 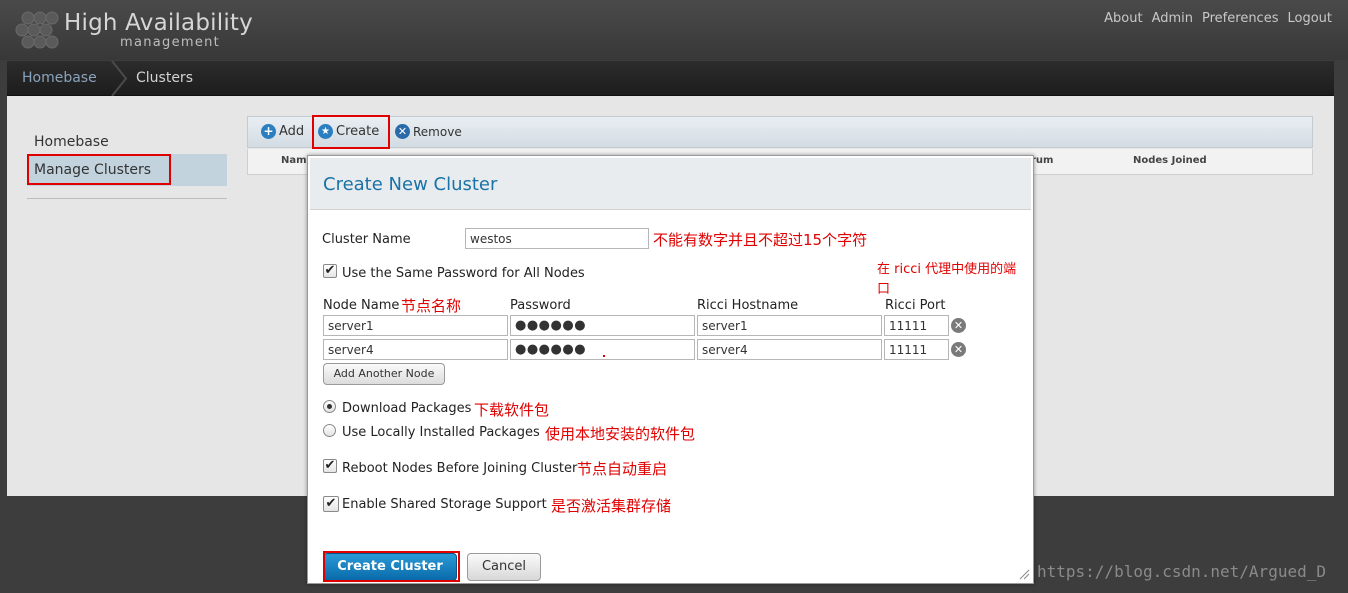 I want to click on resize-grip-icon, so click(x=1024, y=574).